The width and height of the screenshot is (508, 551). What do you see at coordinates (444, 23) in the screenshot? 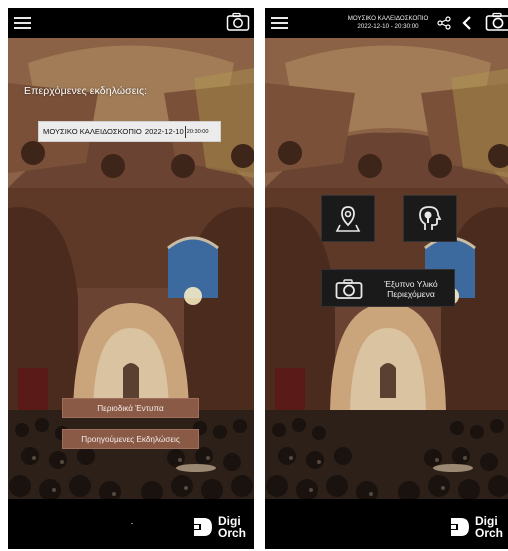
I see `share-icon` at bounding box center [444, 23].